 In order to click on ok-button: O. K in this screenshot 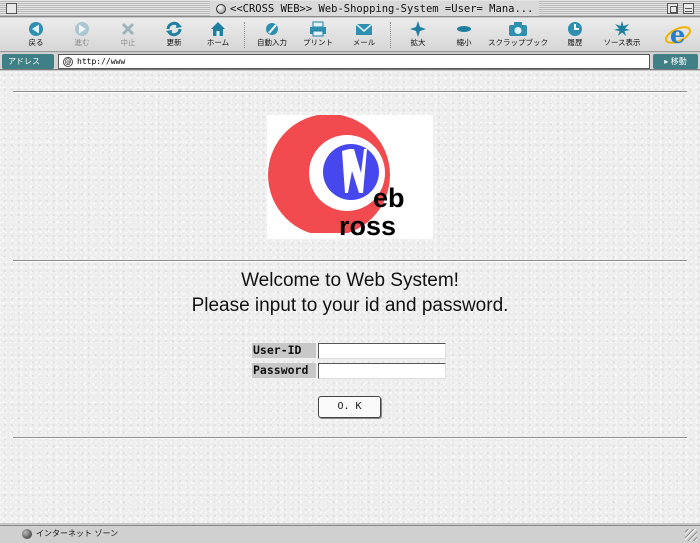, I will do `click(349, 407)`.